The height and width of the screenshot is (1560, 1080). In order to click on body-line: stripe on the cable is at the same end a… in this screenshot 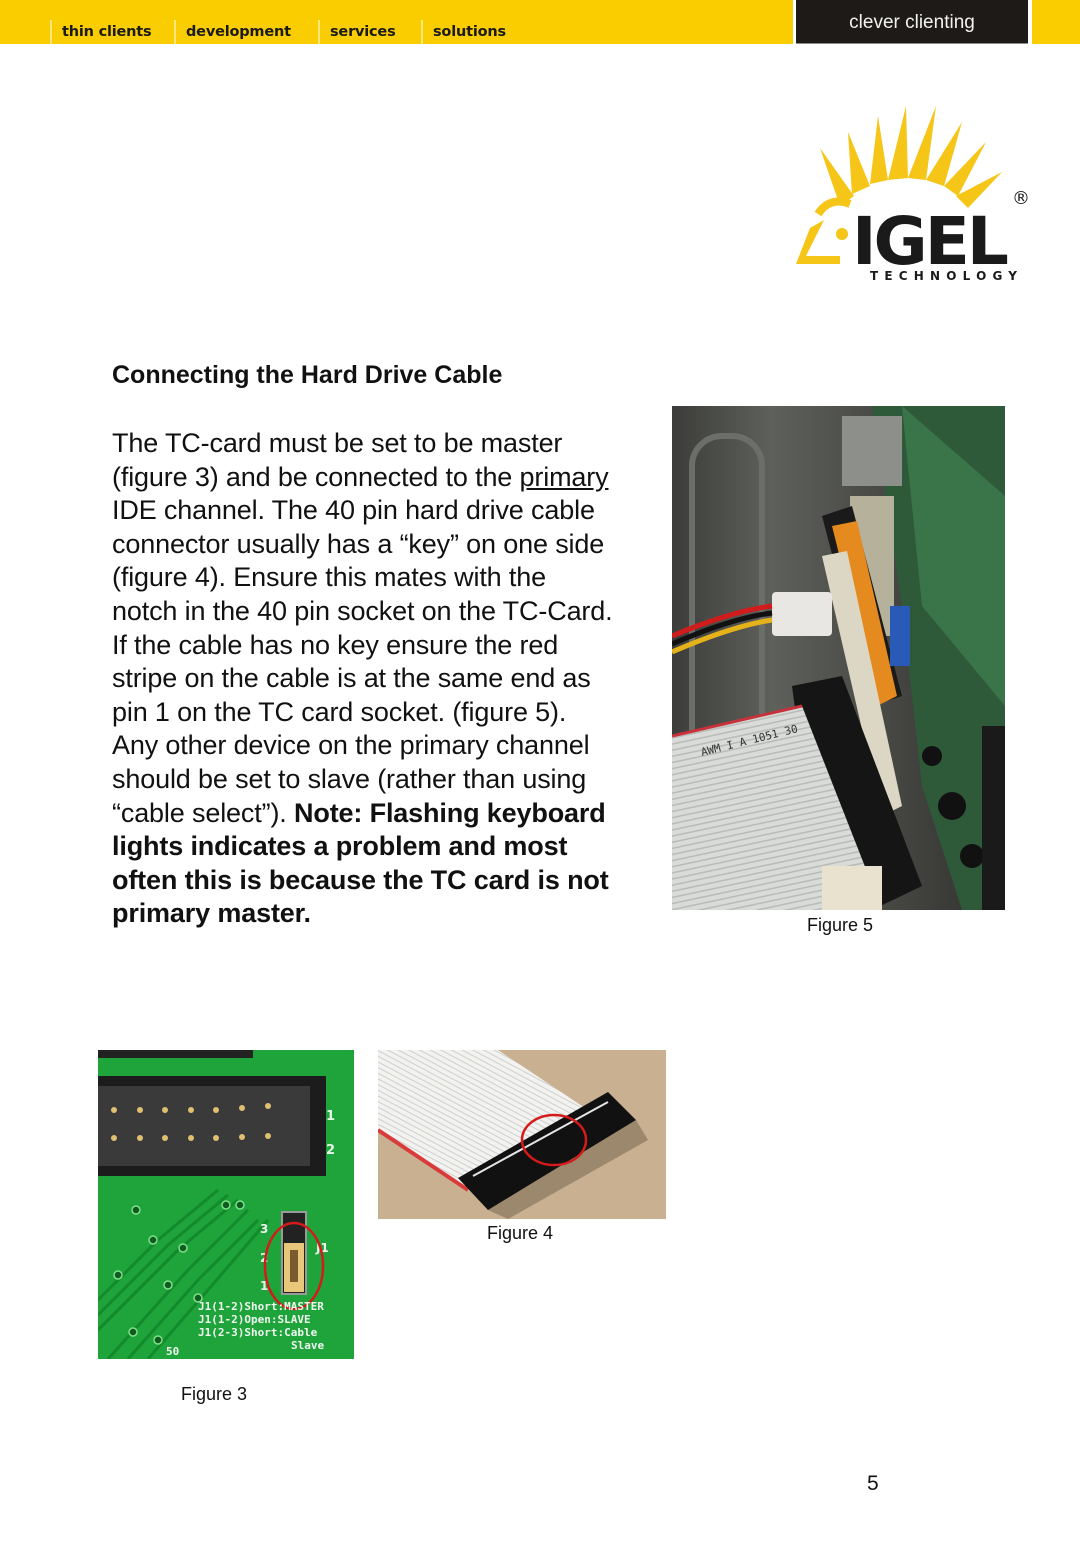, I will do `click(382, 679)`.